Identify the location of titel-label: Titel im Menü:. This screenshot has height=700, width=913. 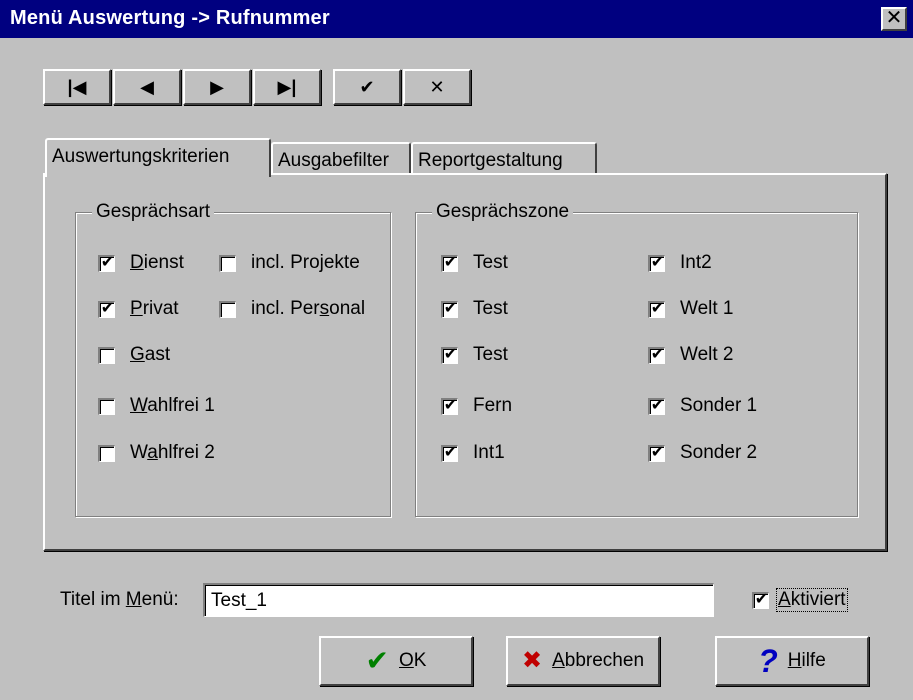
(119, 599).